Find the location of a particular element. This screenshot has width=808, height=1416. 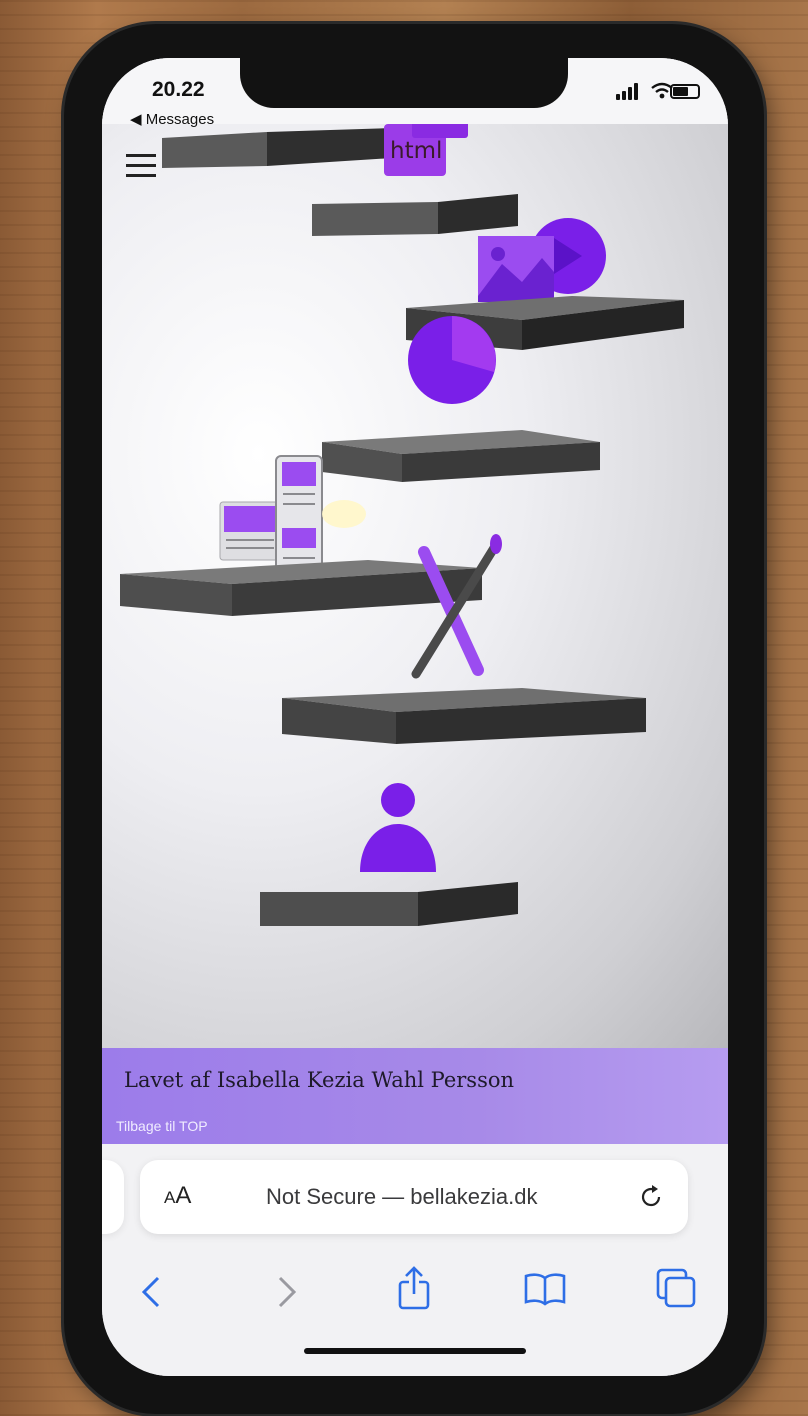

status-icons is located at coordinates (635, 92).